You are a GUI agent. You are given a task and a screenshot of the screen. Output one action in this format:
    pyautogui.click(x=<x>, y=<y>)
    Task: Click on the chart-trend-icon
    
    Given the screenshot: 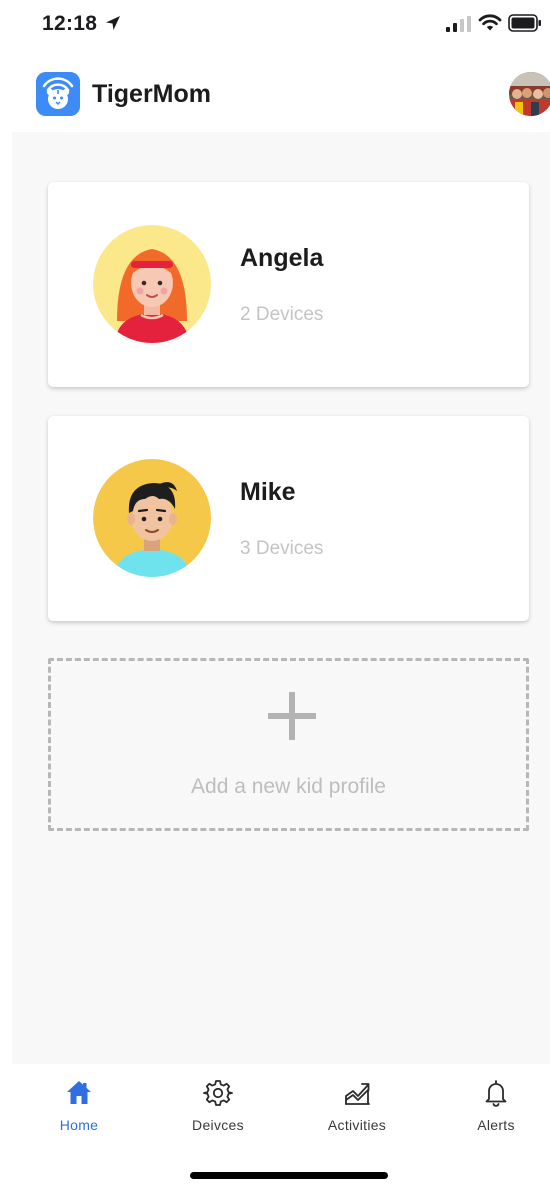 What is the action you would take?
    pyautogui.click(x=357, y=1094)
    